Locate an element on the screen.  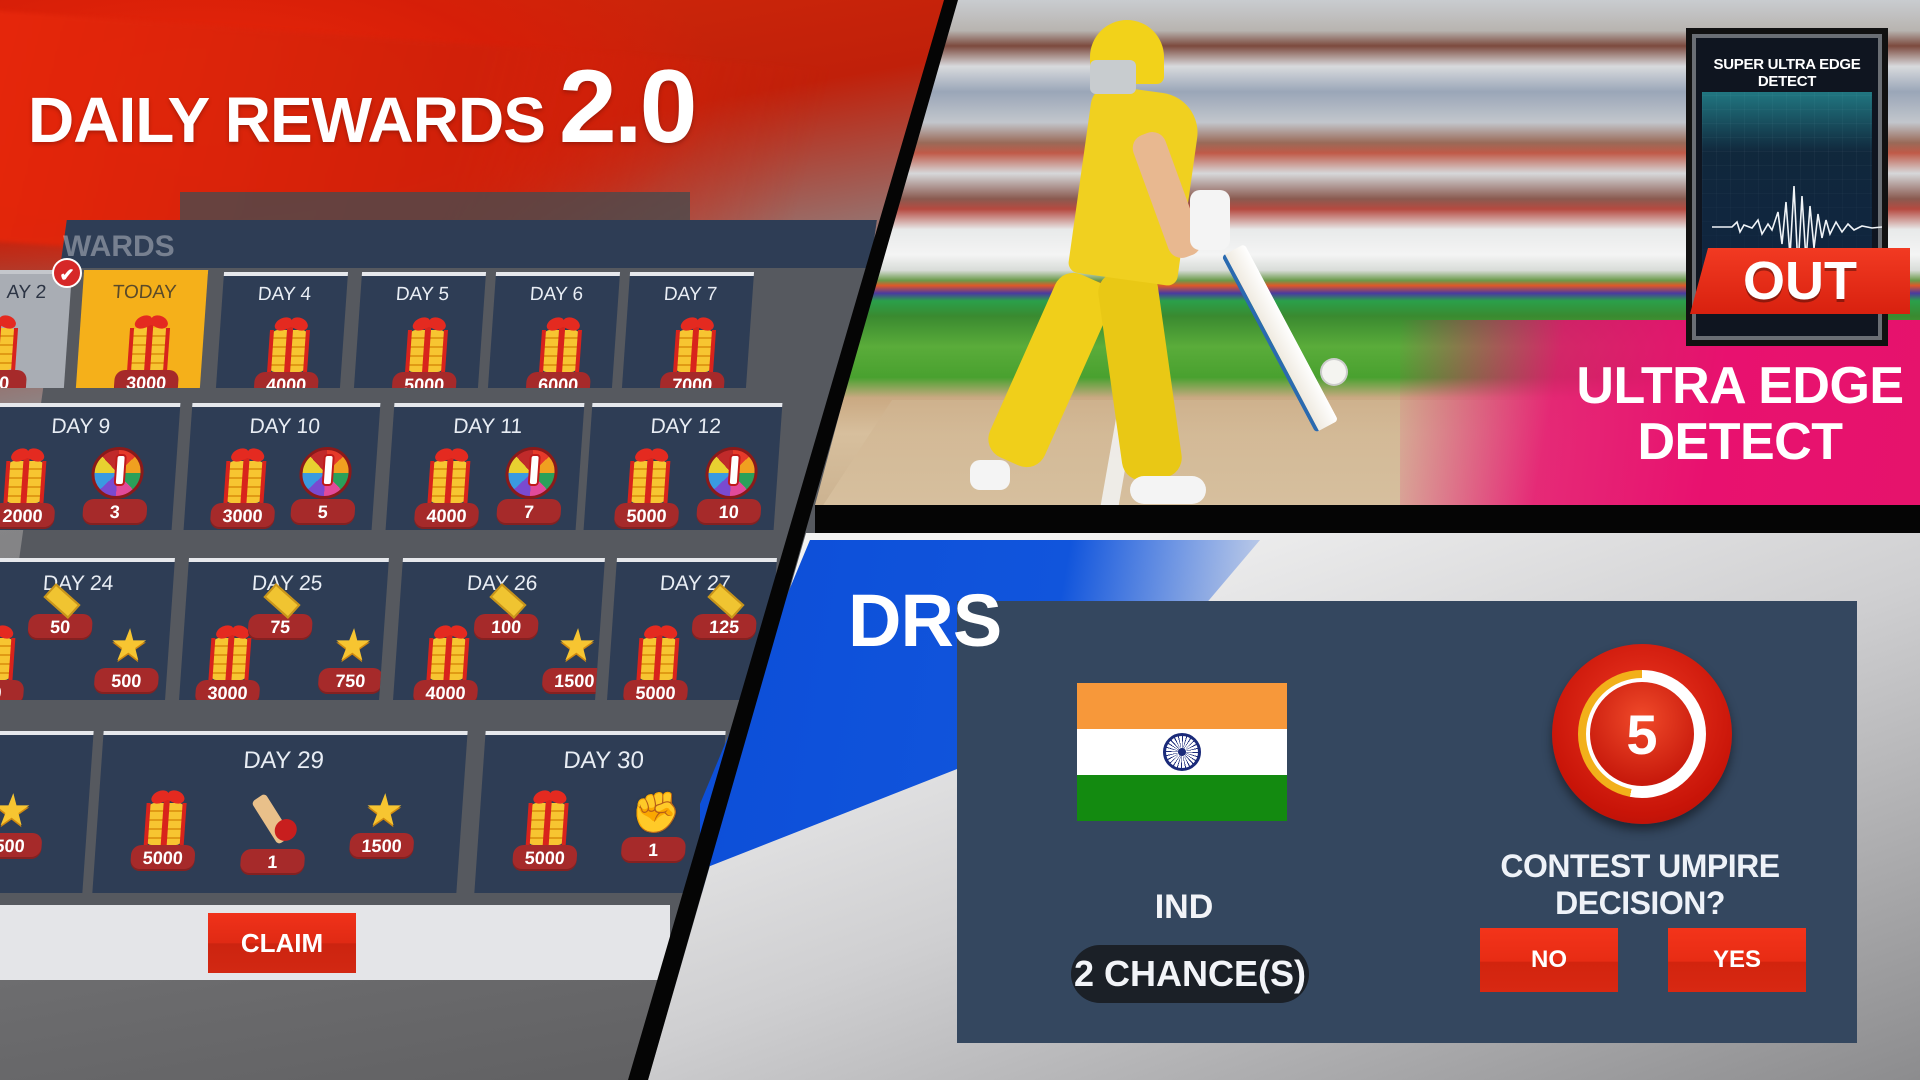
claimed-check-icon: ✔ is located at coordinates (67, 273).